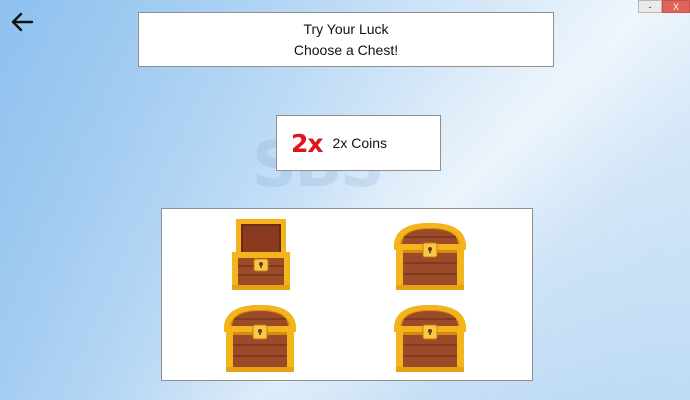  Describe the element at coordinates (676, 6) in the screenshot. I see `close-button: X` at that location.